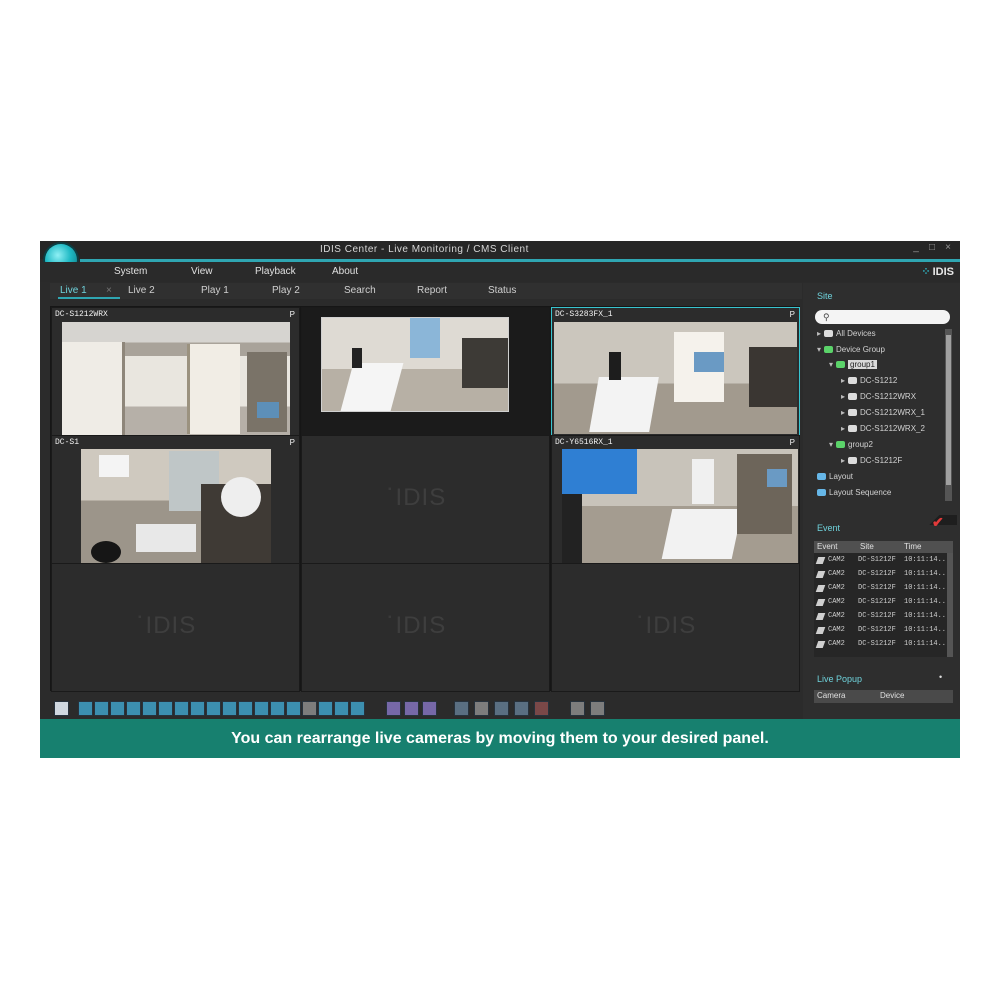 Image resolution: width=1000 pixels, height=1000 pixels. What do you see at coordinates (869, 380) in the screenshot?
I see `tree-item-device: ▸ DC-S1212` at bounding box center [869, 380].